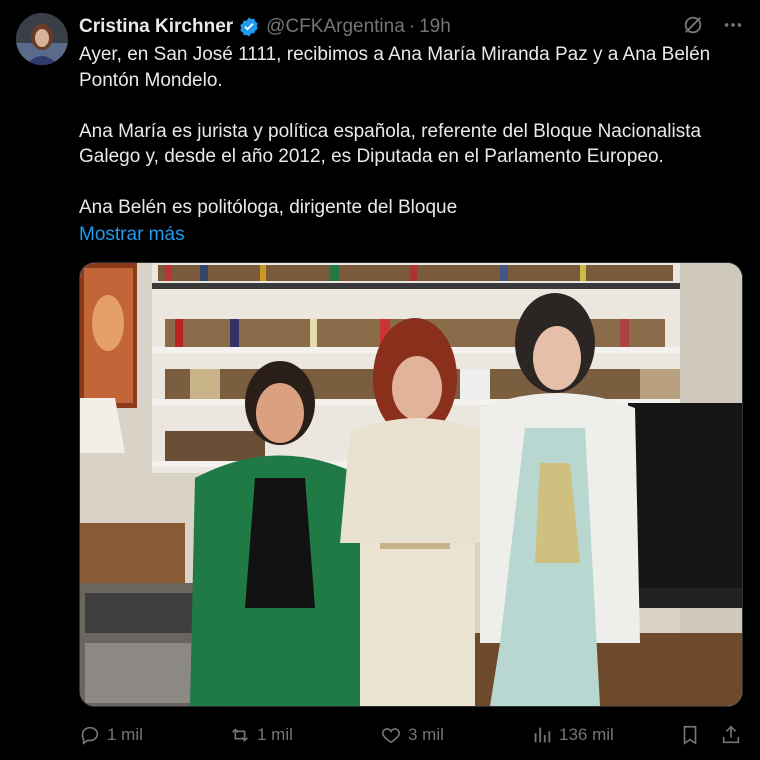 The image size is (760, 760). I want to click on show-more-link: Mostrar más, so click(132, 234).